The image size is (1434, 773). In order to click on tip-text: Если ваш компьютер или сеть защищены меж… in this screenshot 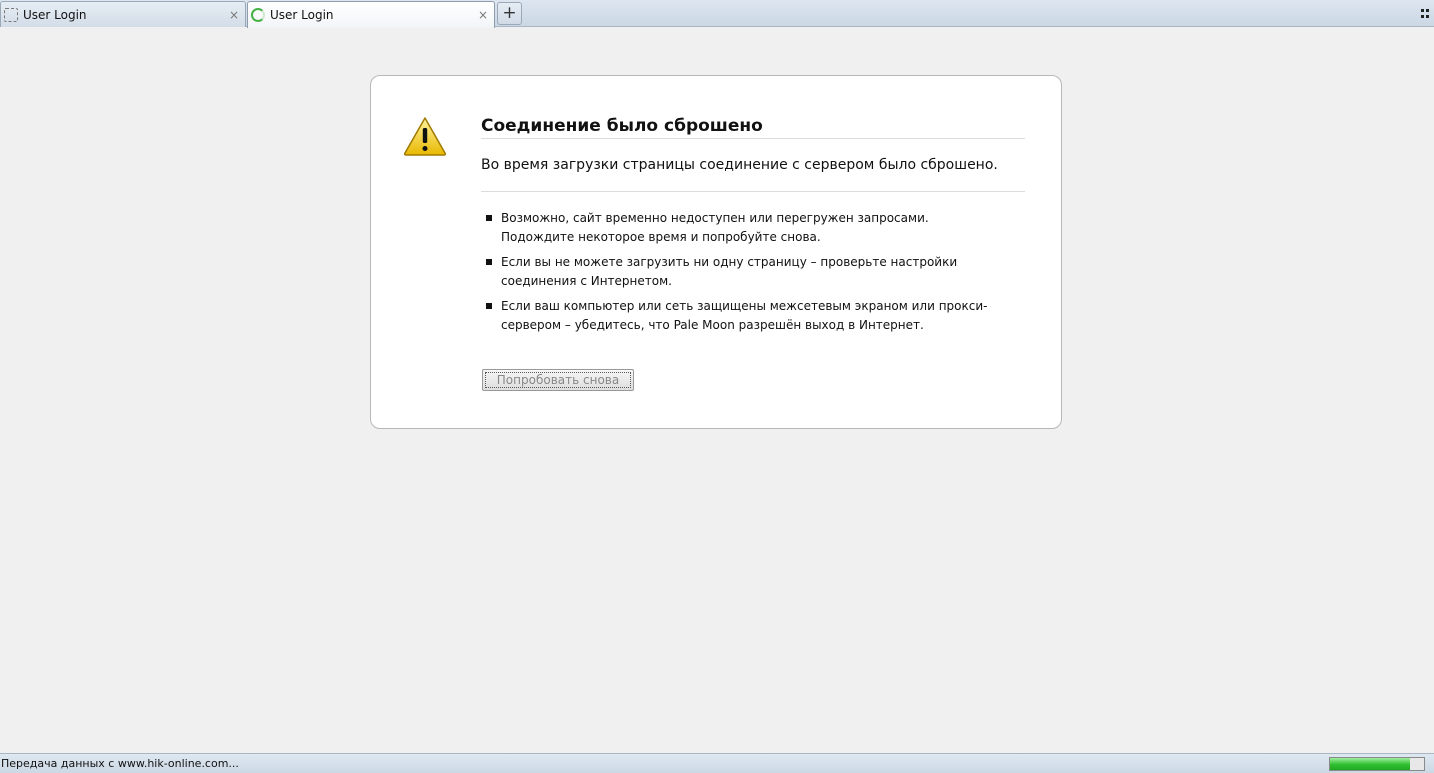, I will do `click(744, 315)`.